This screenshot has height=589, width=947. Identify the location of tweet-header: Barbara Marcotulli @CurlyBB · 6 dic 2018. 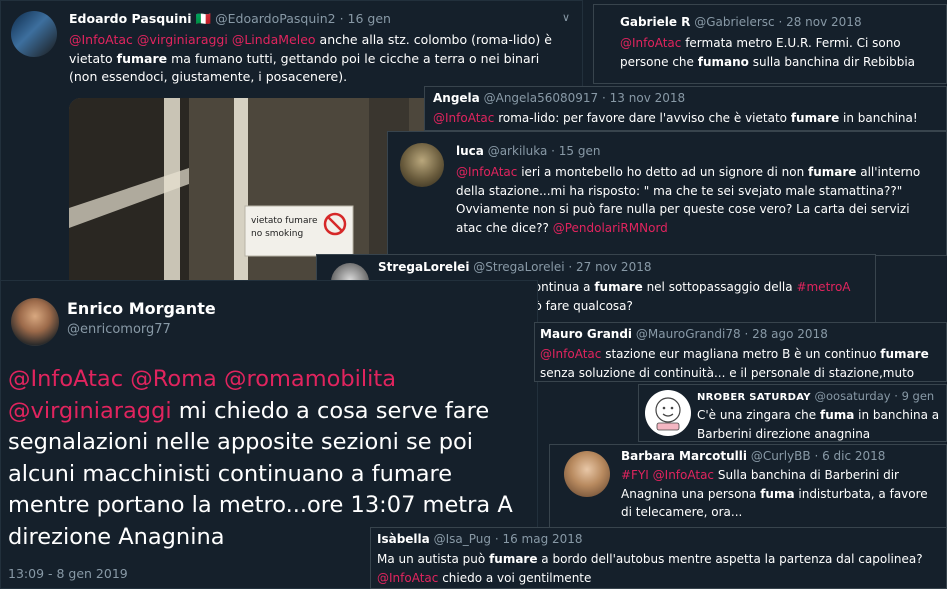
(753, 456).